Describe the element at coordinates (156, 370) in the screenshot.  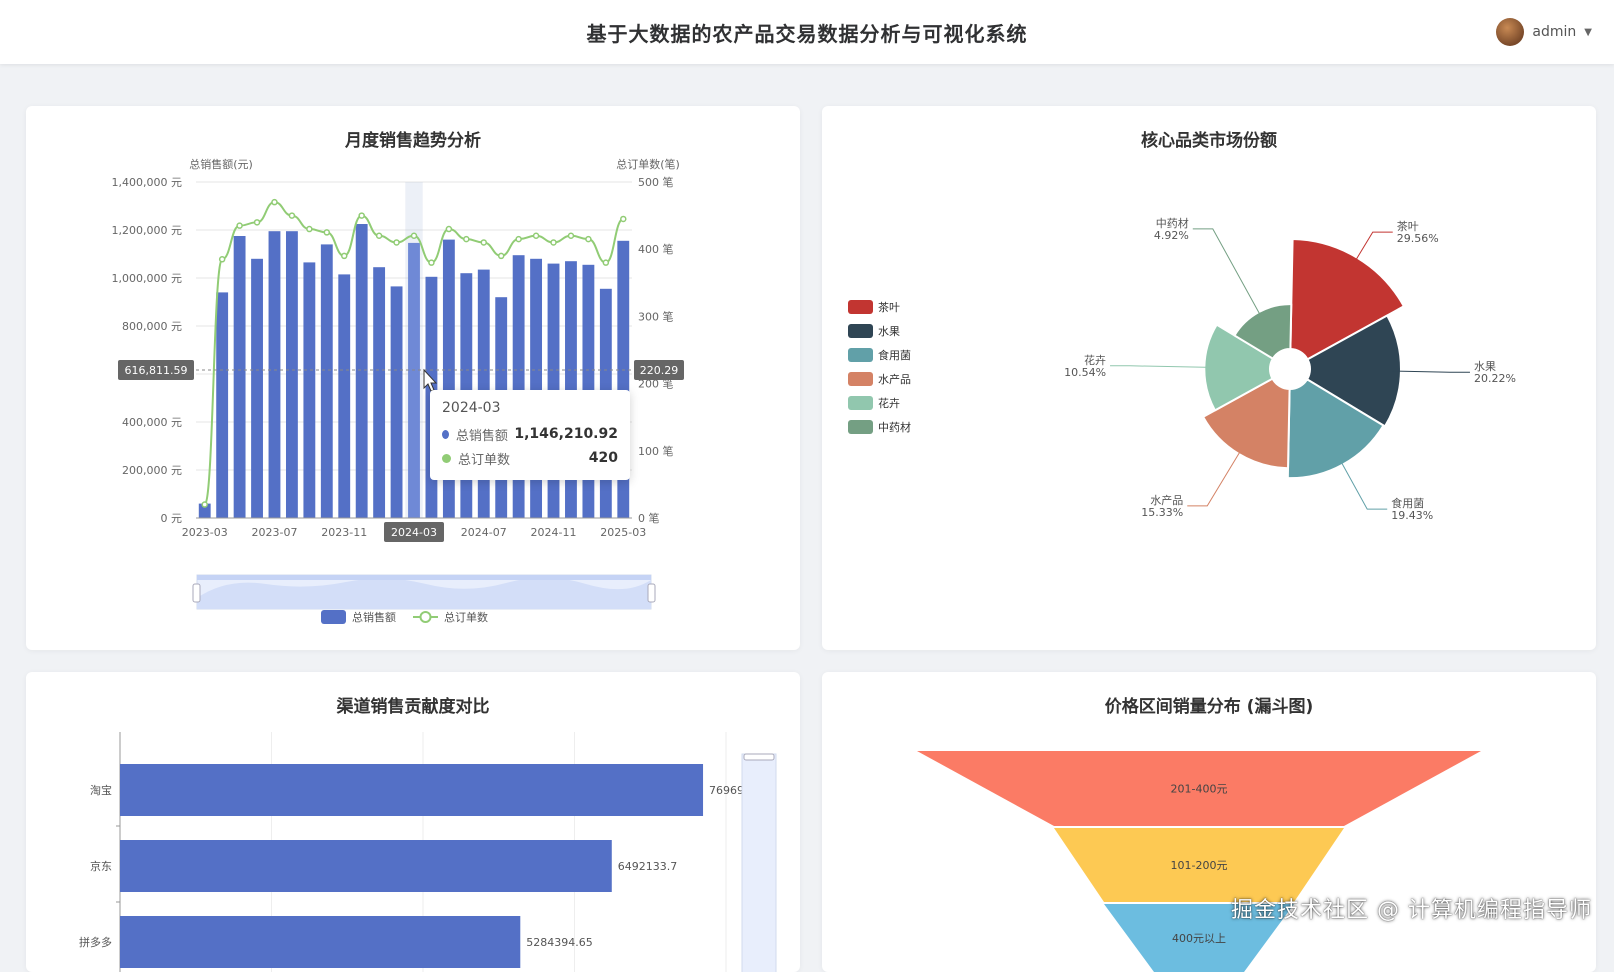
I see `y-left-pointer-label: 616,811.59` at that location.